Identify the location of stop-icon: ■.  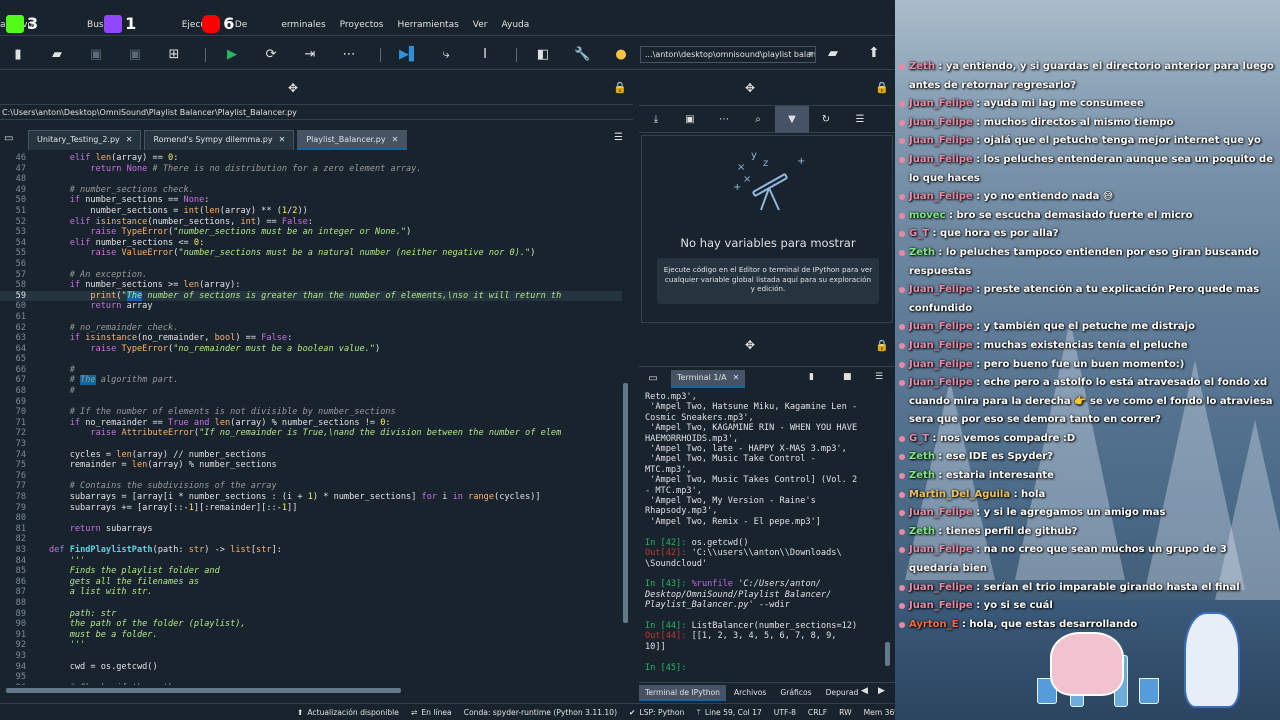
(847, 377).